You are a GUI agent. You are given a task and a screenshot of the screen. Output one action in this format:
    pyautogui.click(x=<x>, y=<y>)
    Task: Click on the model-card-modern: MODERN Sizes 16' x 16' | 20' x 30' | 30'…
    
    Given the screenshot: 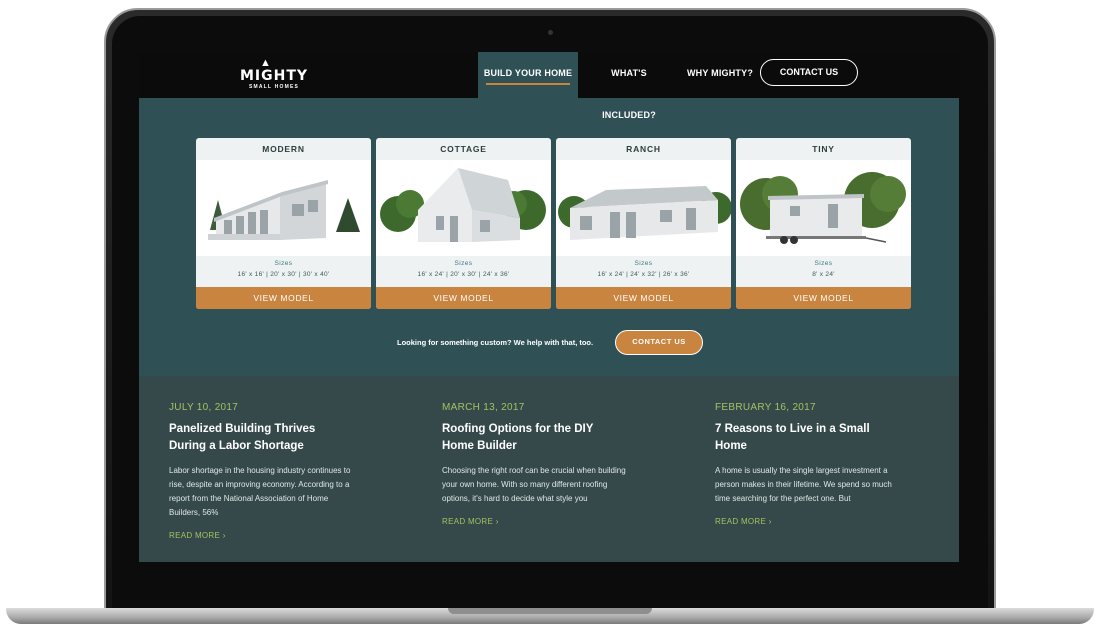 What is the action you would take?
    pyautogui.click(x=283, y=223)
    